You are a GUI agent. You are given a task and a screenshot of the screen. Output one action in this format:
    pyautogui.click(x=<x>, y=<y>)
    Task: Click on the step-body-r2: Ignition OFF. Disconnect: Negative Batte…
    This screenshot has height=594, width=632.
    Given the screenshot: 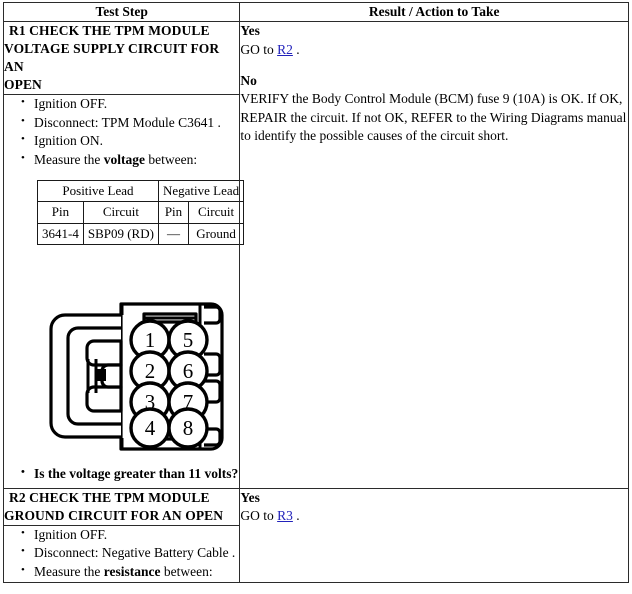 What is the action you would take?
    pyautogui.click(x=121, y=553)
    